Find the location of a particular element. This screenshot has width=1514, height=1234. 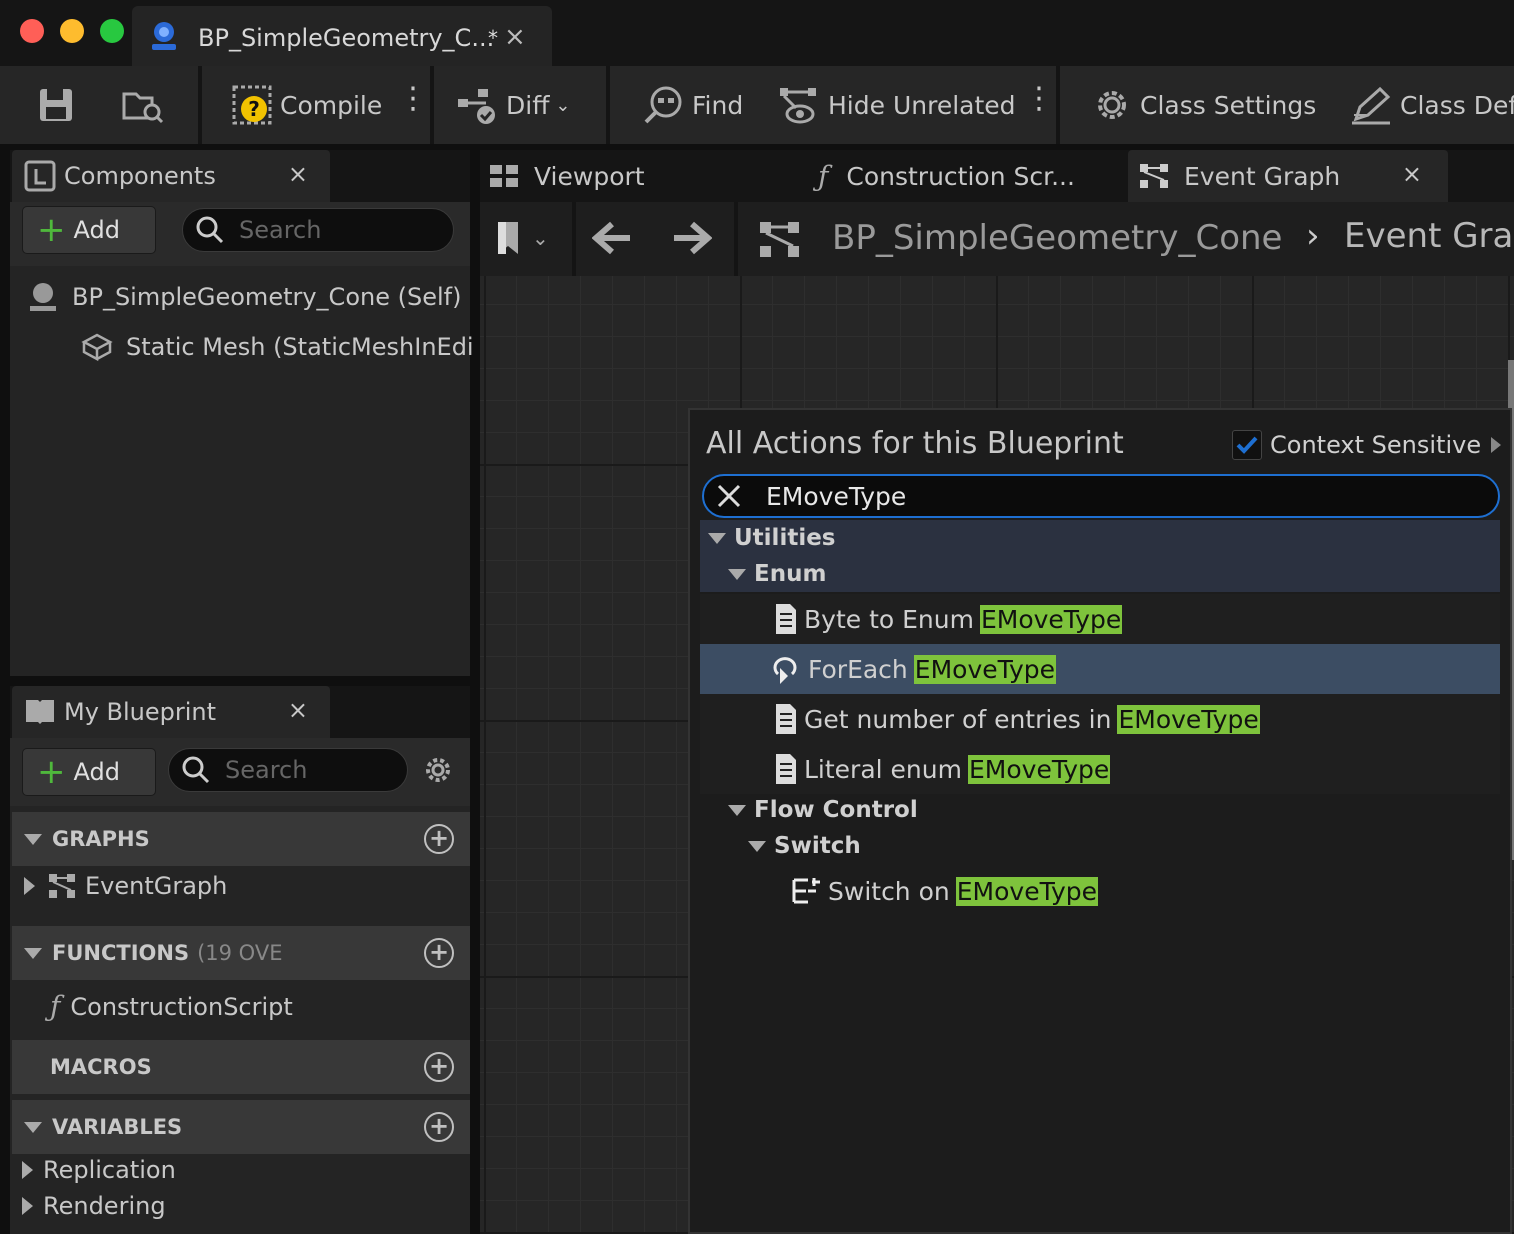

compile-label: Compile is located at coordinates (331, 105).